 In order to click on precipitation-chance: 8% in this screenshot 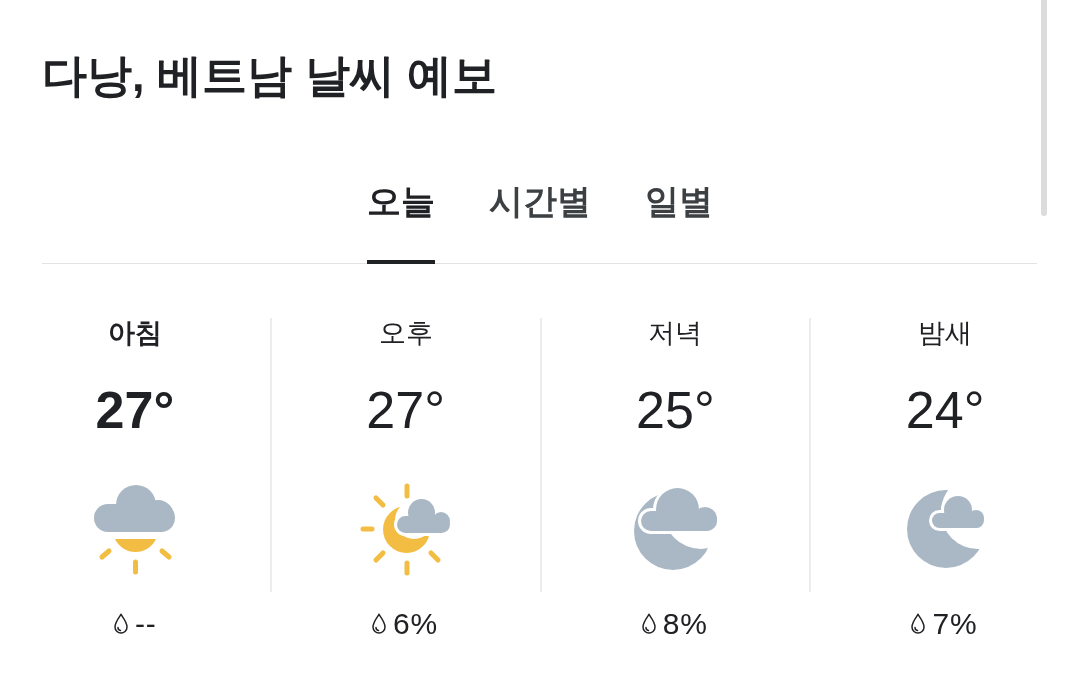, I will do `click(685, 624)`.